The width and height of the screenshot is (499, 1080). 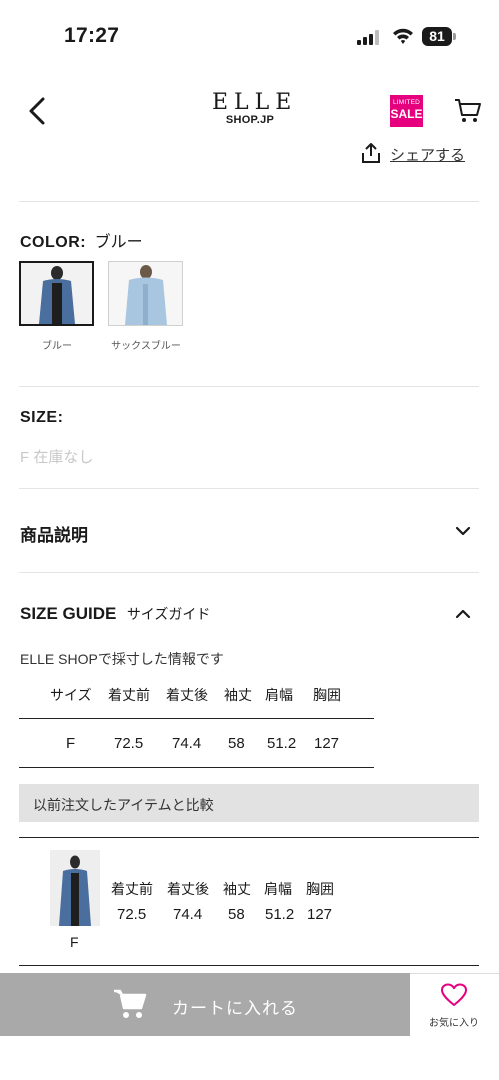 I want to click on model-photo-blue, so click(x=56, y=293).